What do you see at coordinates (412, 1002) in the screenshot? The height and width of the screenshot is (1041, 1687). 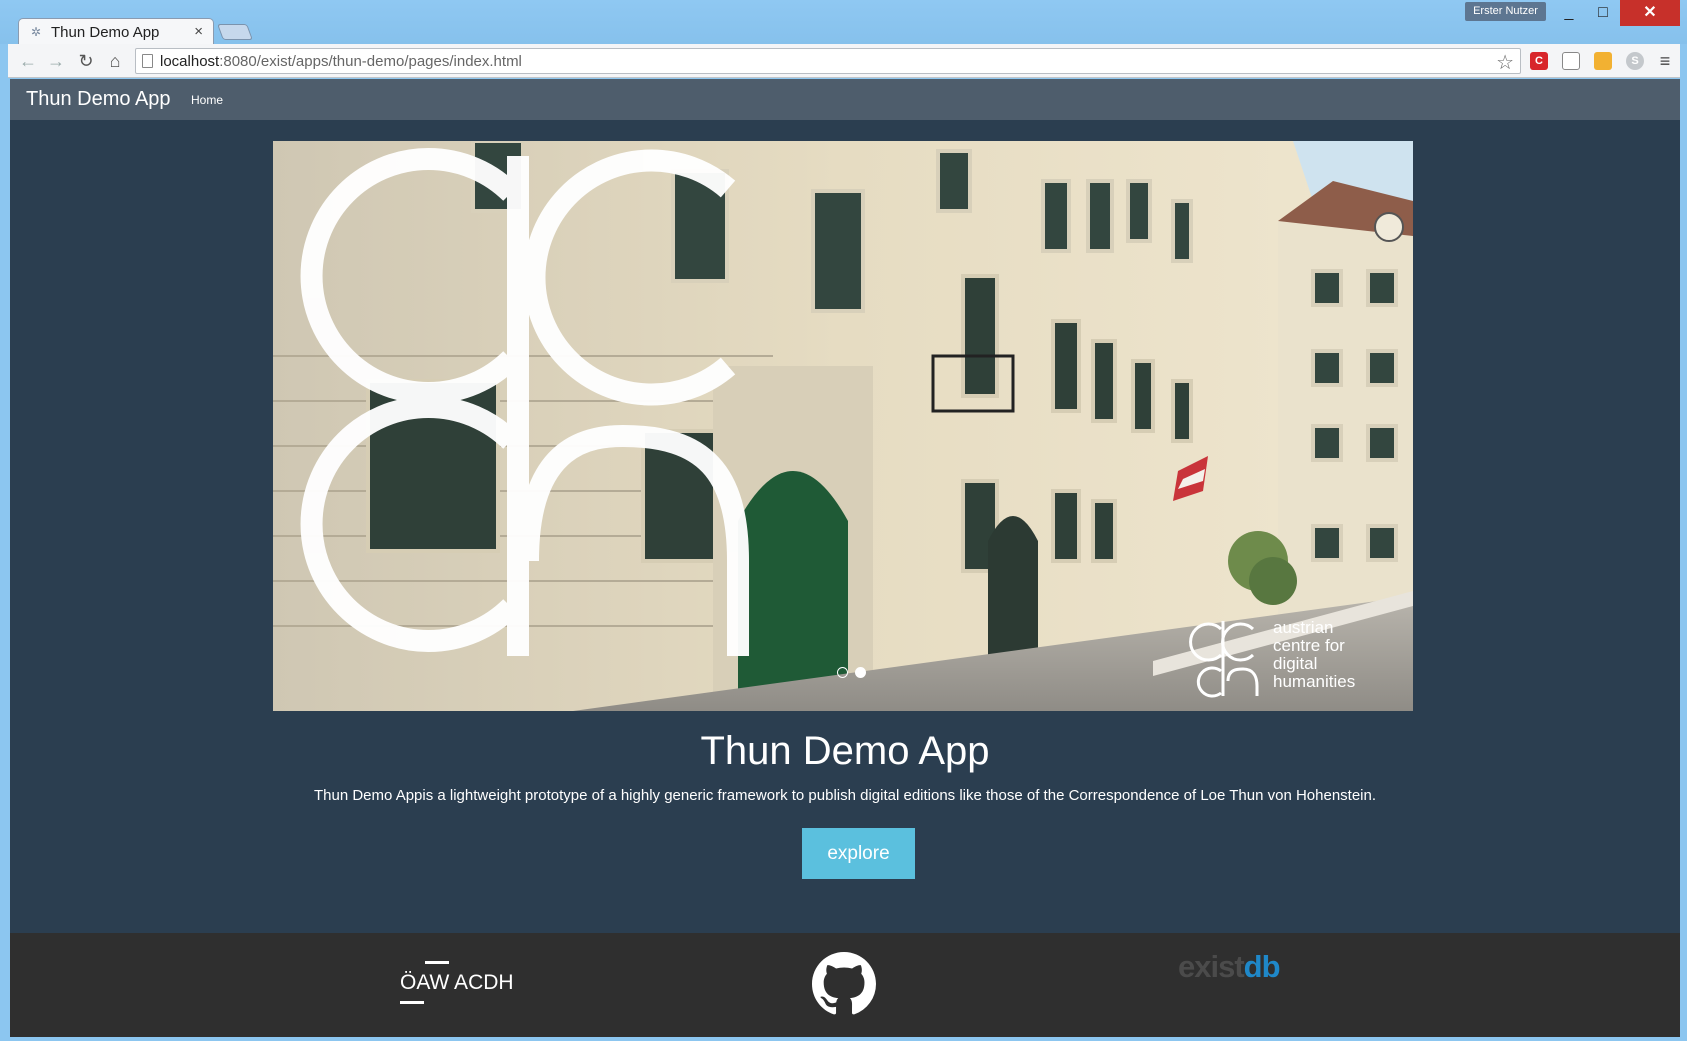 I see `logo-bar-bottom` at bounding box center [412, 1002].